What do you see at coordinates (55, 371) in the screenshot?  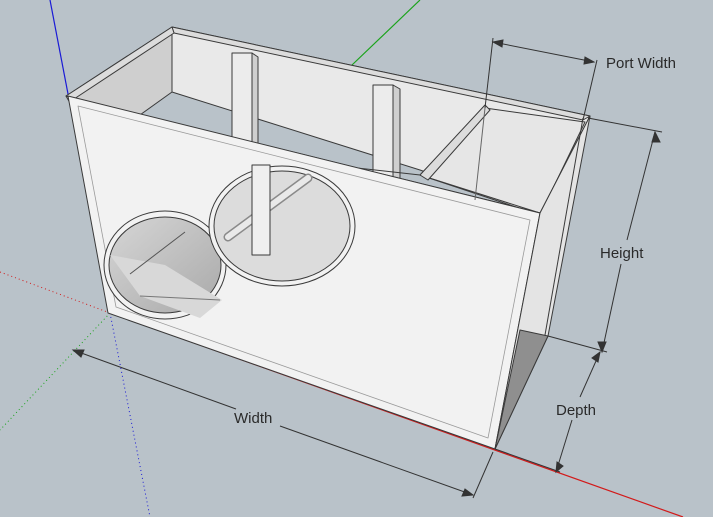 I see `green-axis-dotted` at bounding box center [55, 371].